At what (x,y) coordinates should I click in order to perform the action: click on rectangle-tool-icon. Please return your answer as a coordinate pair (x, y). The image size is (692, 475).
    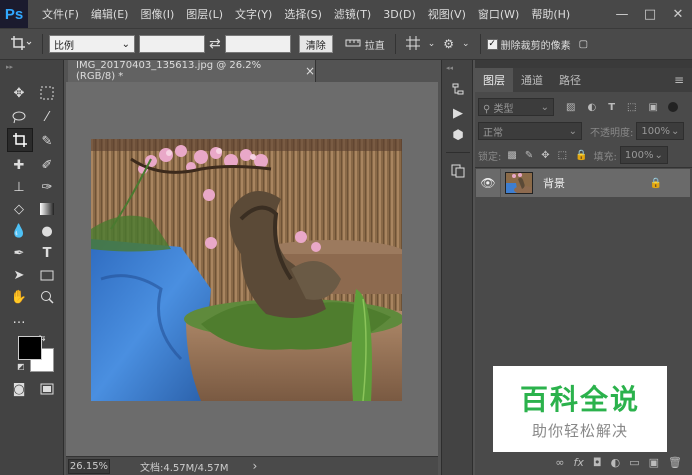
    Looking at the image, I should click on (47, 275).